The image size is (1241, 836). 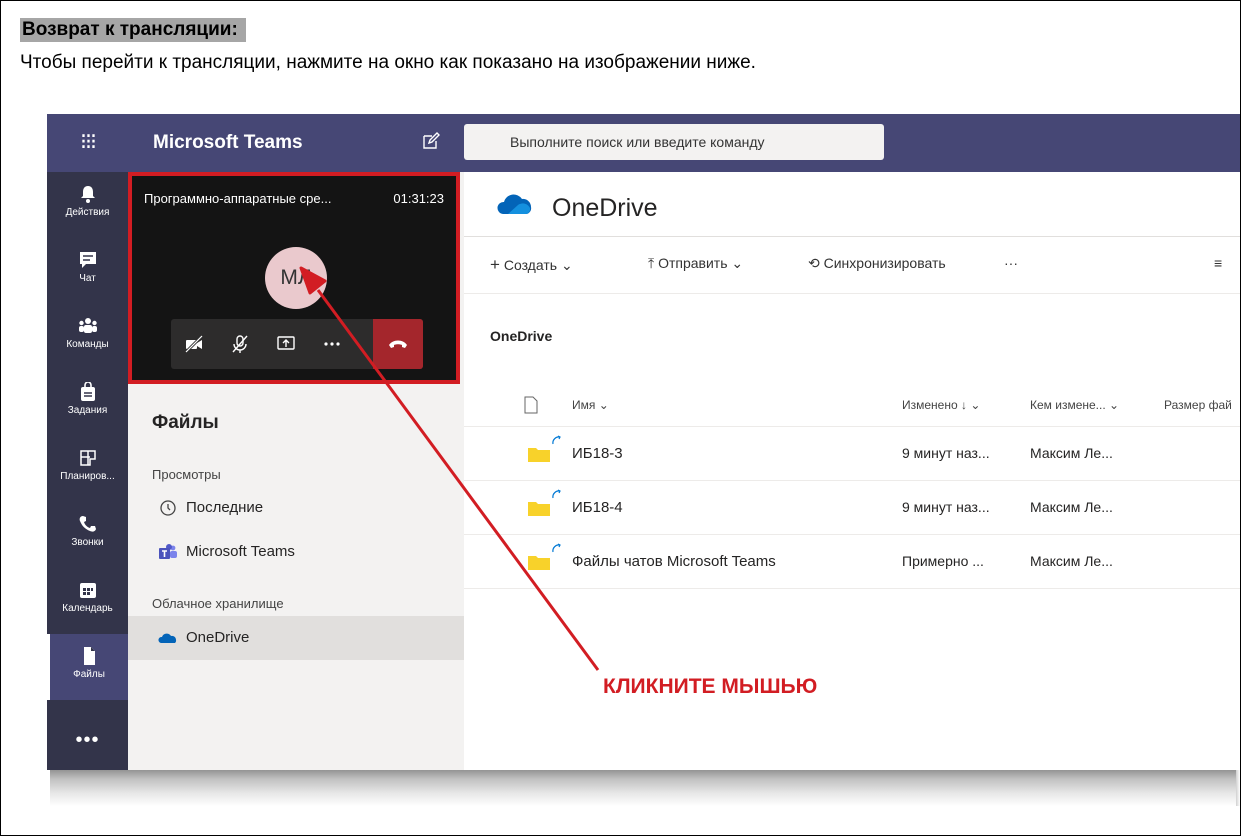 What do you see at coordinates (597, 453) in the screenshot?
I see `file-name: ИБ18-3` at bounding box center [597, 453].